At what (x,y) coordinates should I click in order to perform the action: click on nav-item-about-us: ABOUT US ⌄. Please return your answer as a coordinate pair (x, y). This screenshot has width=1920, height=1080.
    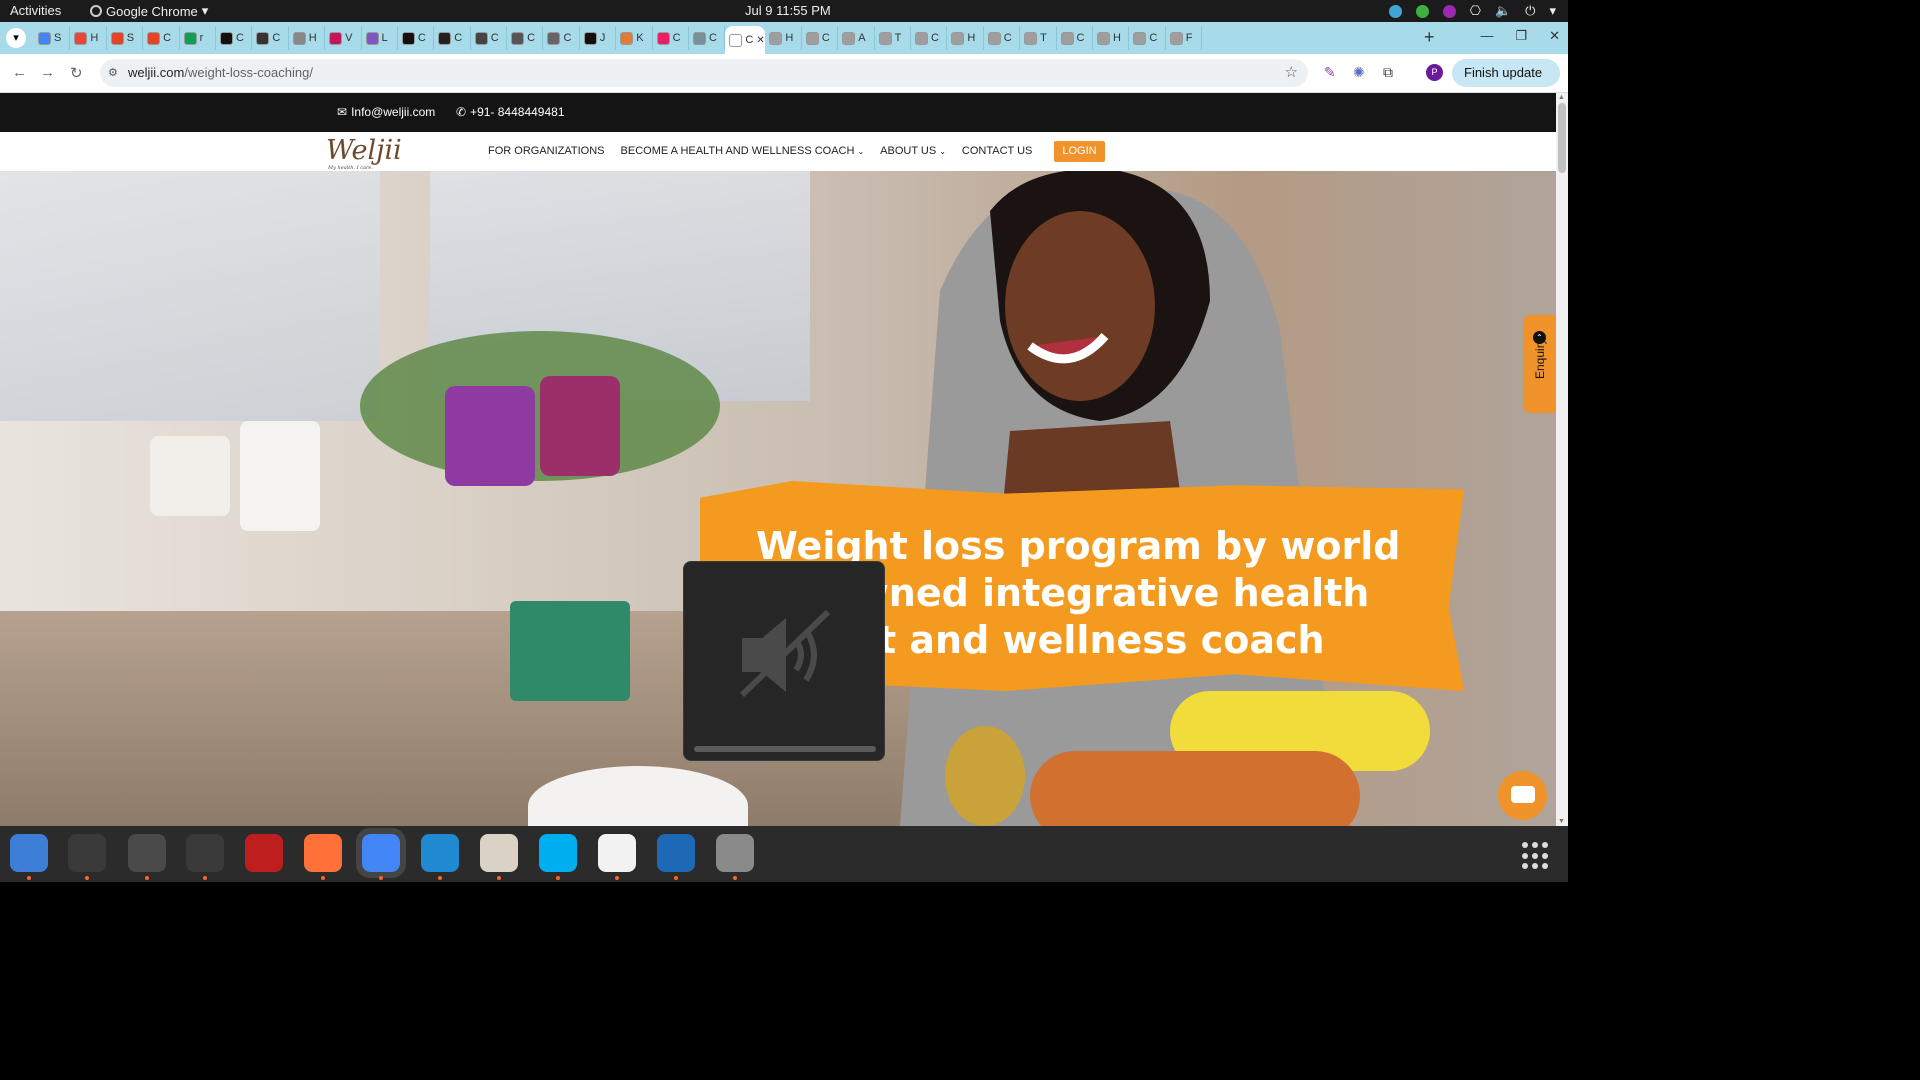
    Looking at the image, I should click on (913, 151).